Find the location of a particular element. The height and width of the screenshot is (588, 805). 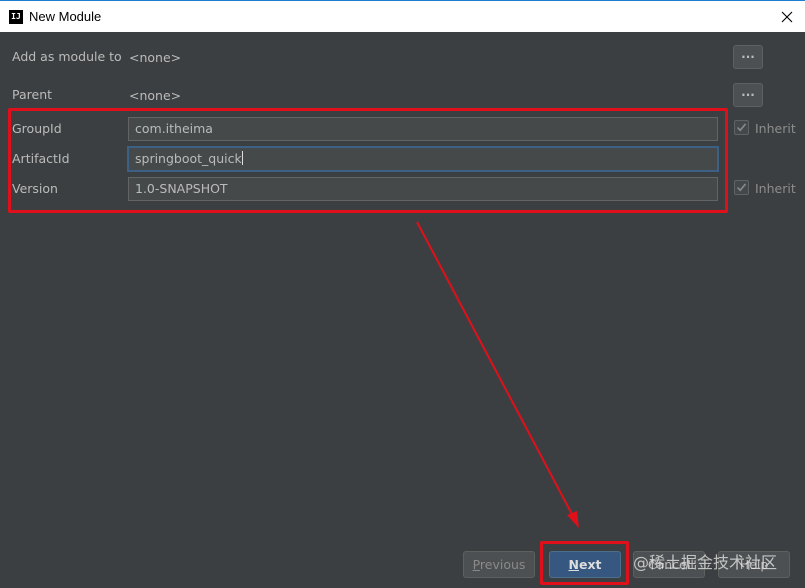

watermark: @稀土掘金技术社区 is located at coordinates (705, 562).